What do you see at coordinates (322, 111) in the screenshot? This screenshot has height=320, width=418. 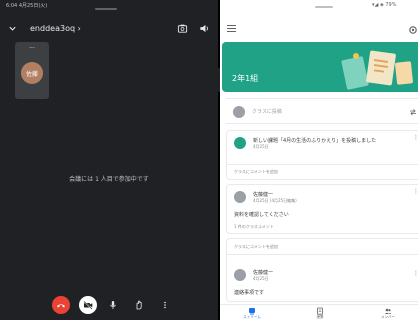 I see `announce-box: クラスに投稿` at bounding box center [322, 111].